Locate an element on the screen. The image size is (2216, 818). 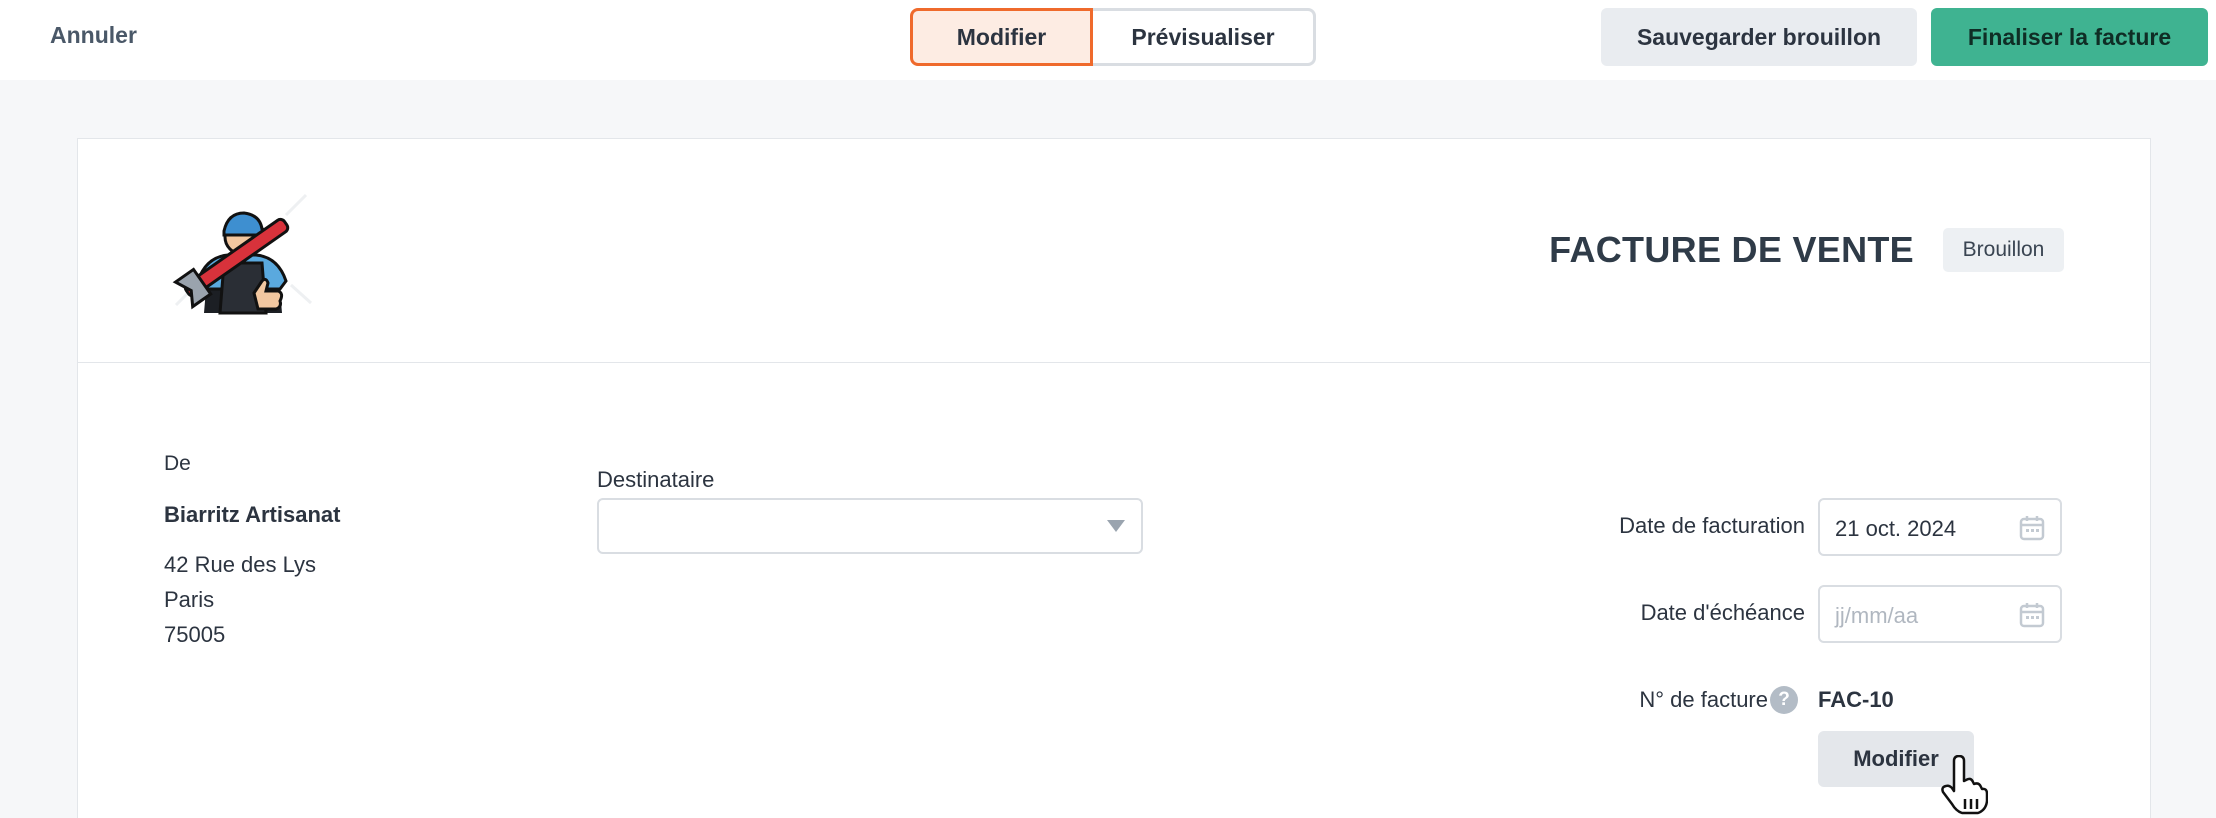
due-date-placeholder: jj/mm/aa is located at coordinates (1877, 615).